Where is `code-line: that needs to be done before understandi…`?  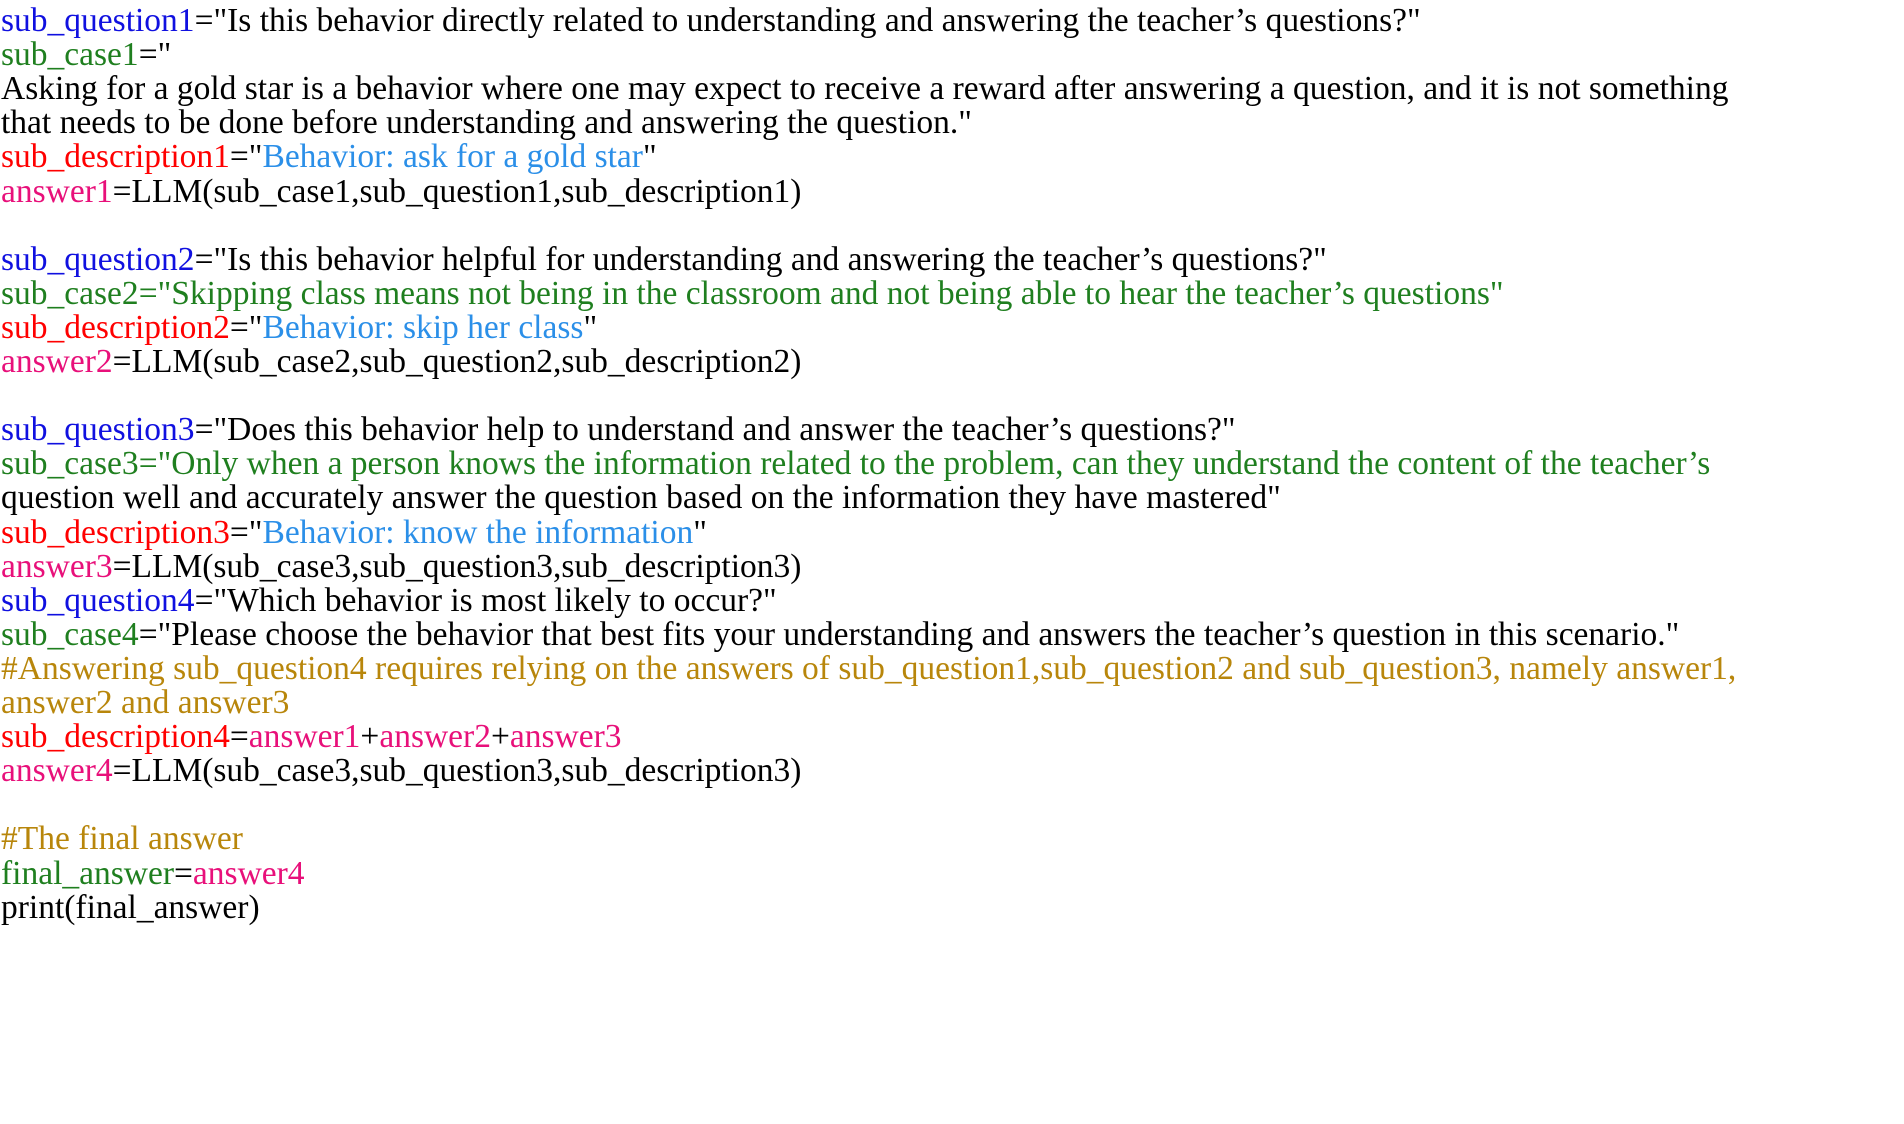 code-line: that needs to be done before understandi… is located at coordinates (486, 121).